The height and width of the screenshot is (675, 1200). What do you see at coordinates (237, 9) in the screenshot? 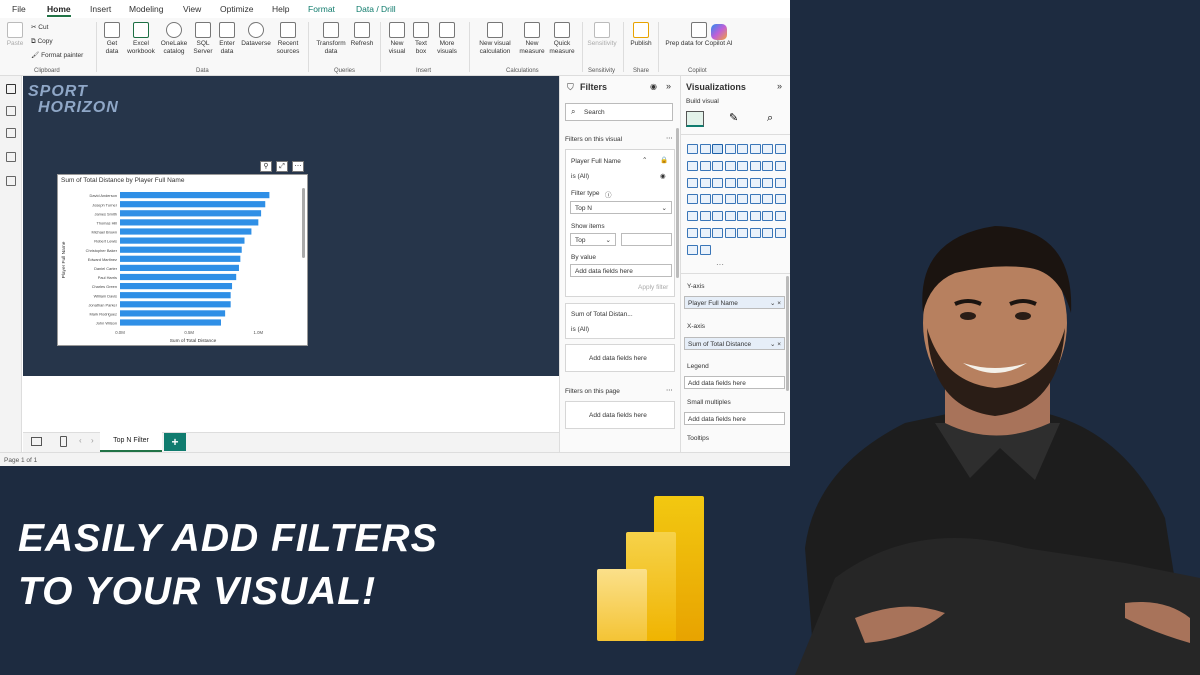
I see `menu-optimize: Optimize` at bounding box center [237, 9].